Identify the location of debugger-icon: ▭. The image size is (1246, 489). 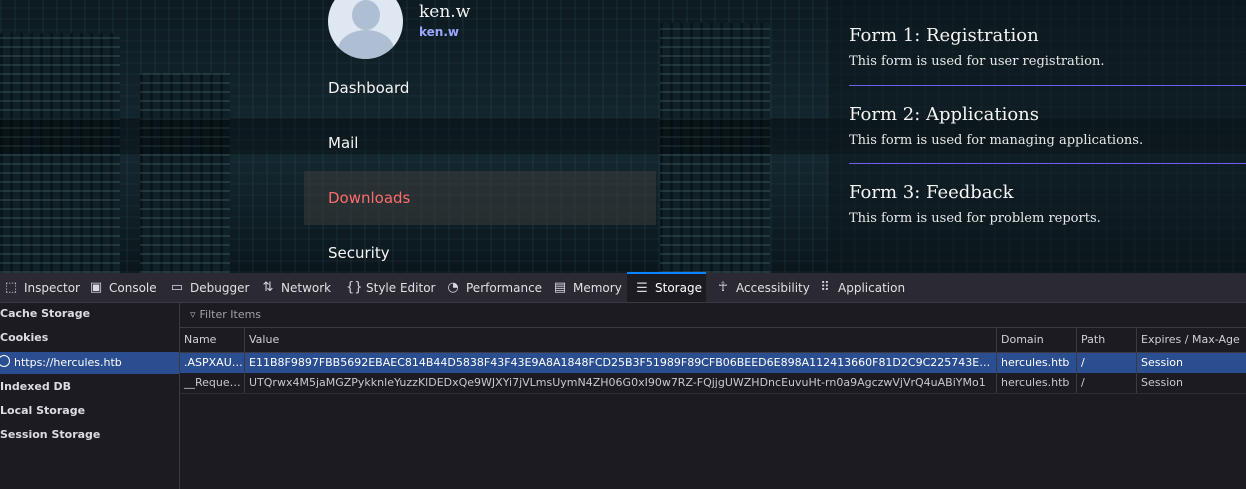
(177, 287).